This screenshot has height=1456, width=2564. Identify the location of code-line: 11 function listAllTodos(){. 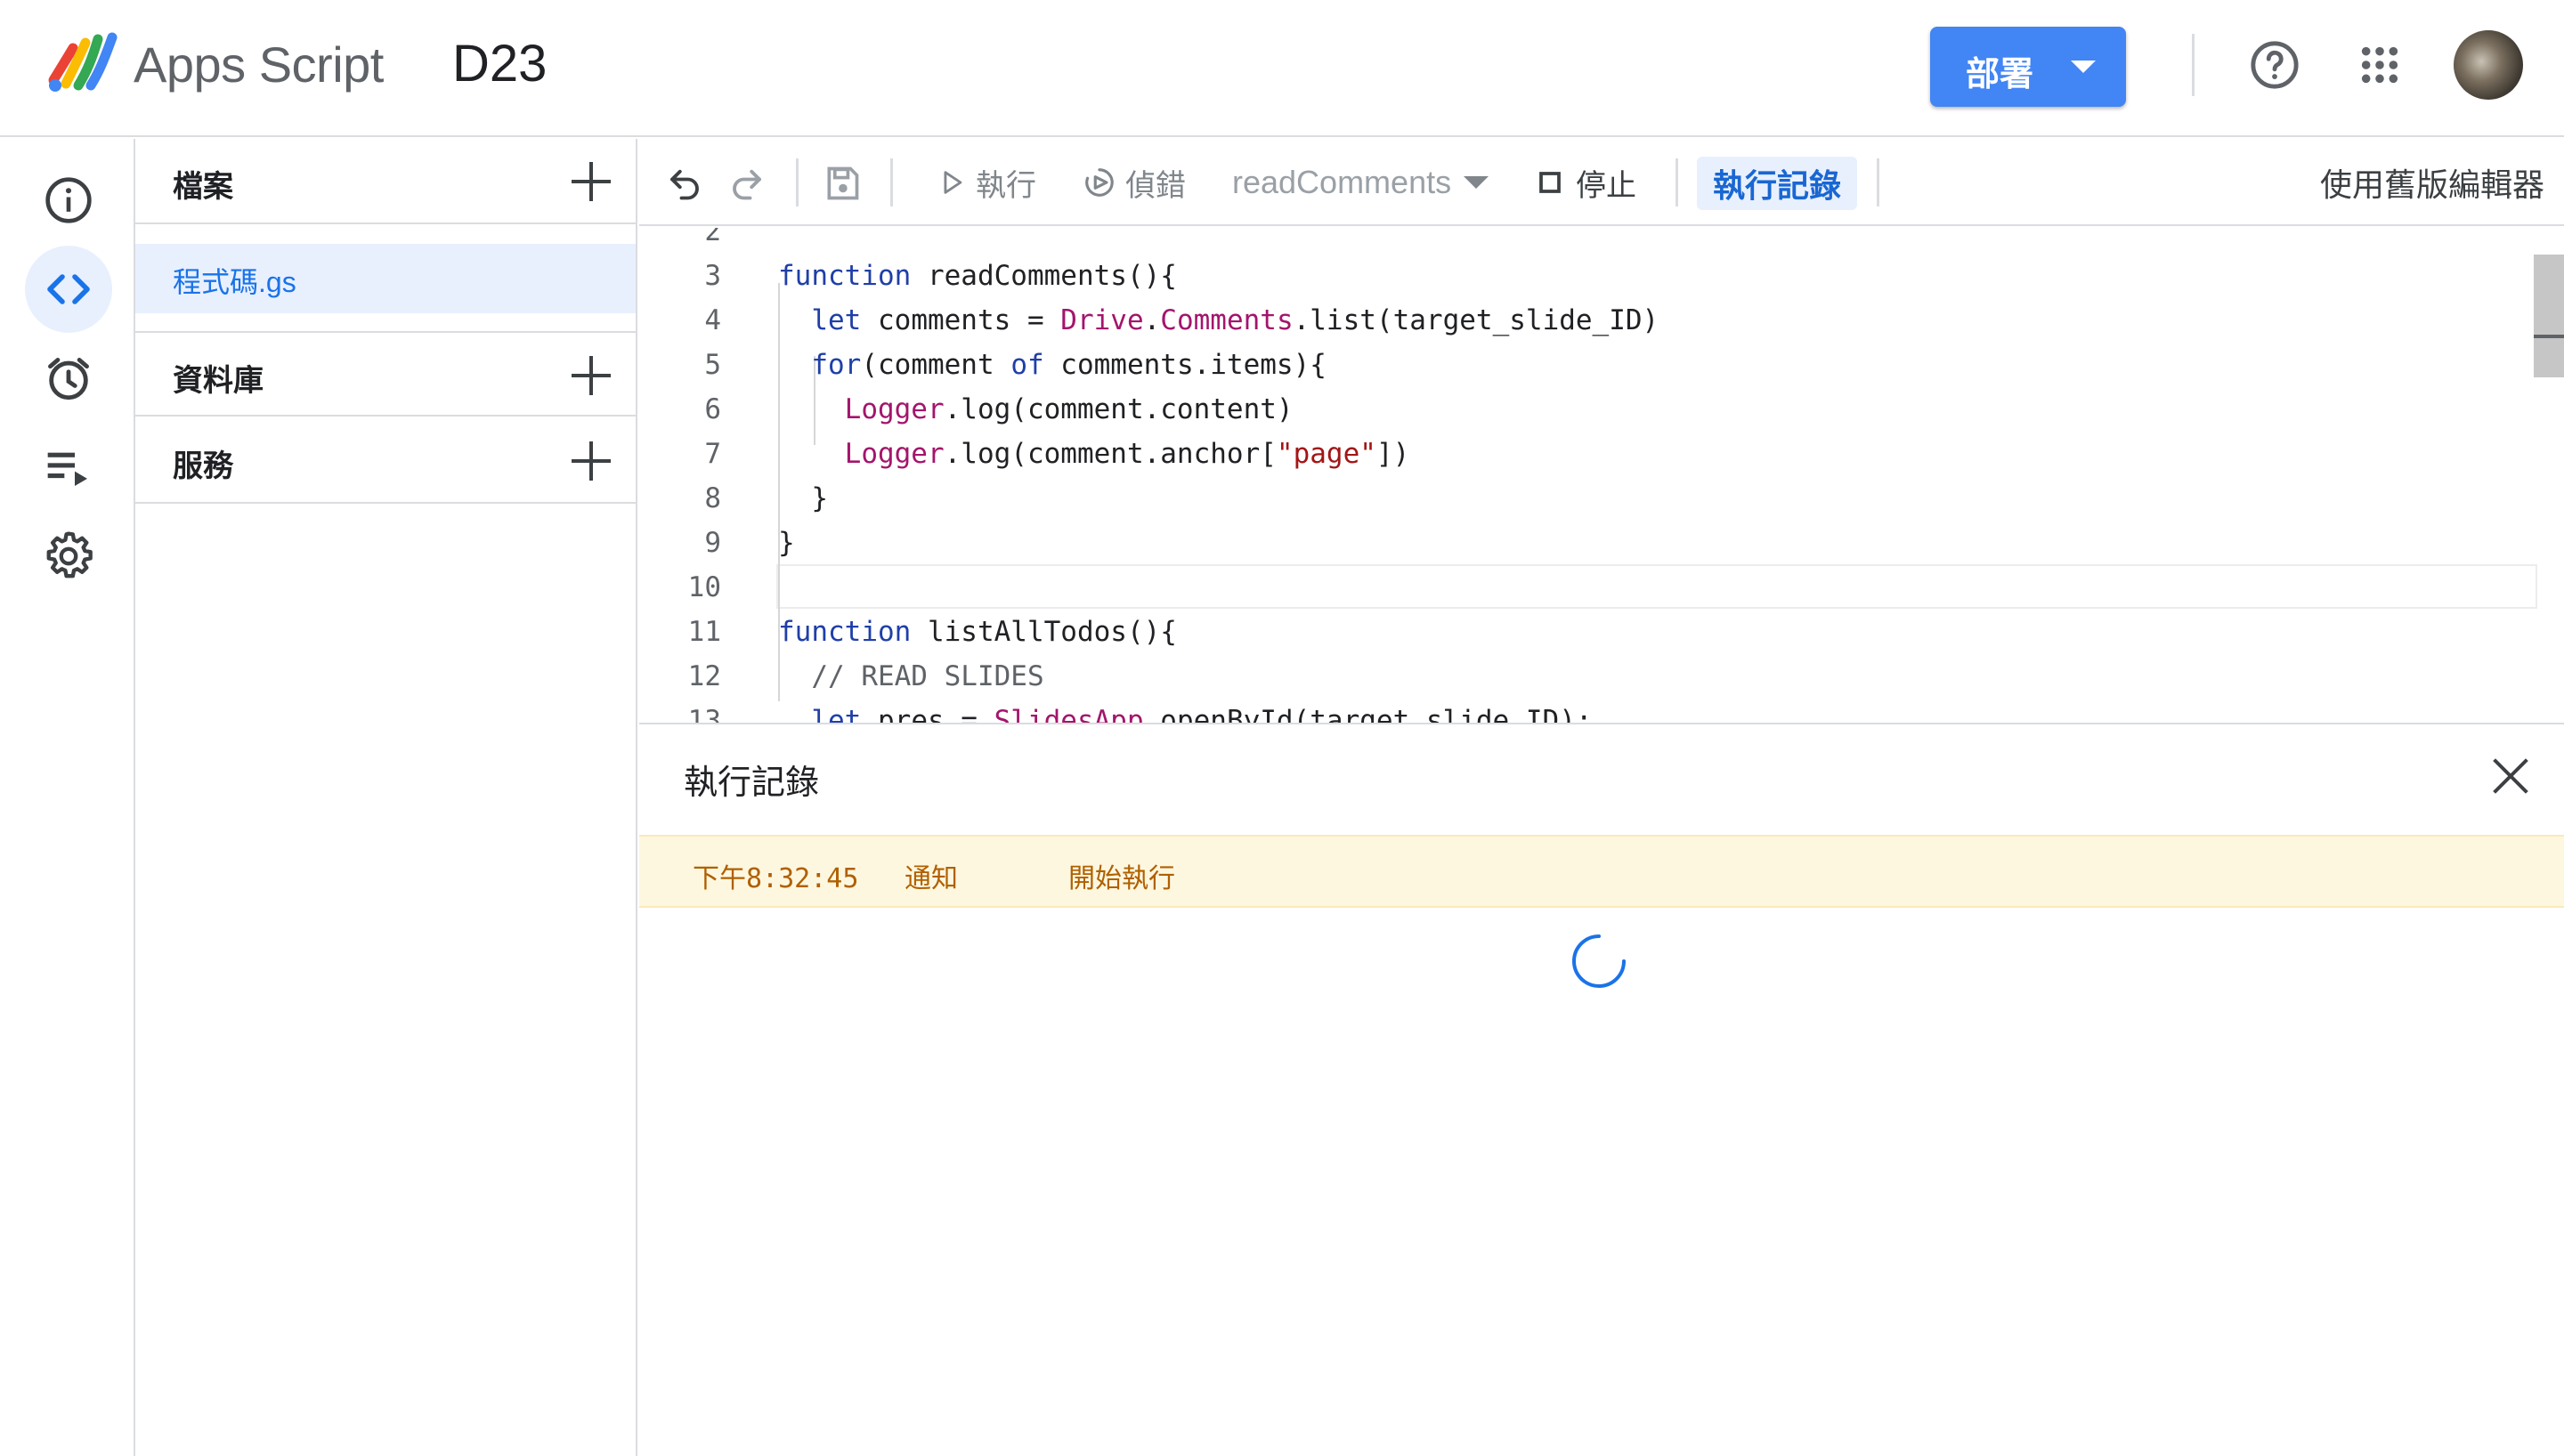
(1587, 631).